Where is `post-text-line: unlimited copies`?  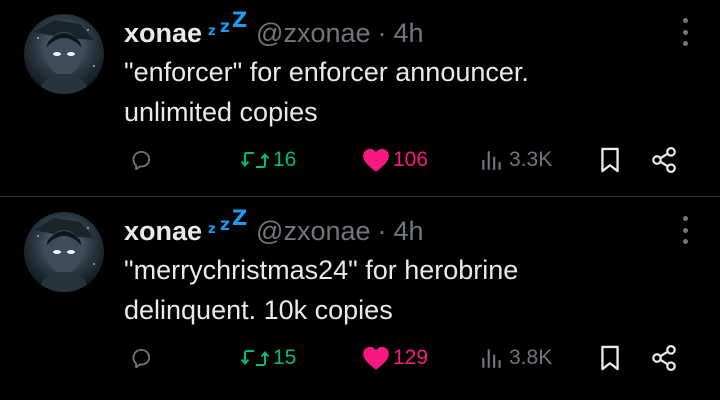 post-text-line: unlimited copies is located at coordinates (221, 112).